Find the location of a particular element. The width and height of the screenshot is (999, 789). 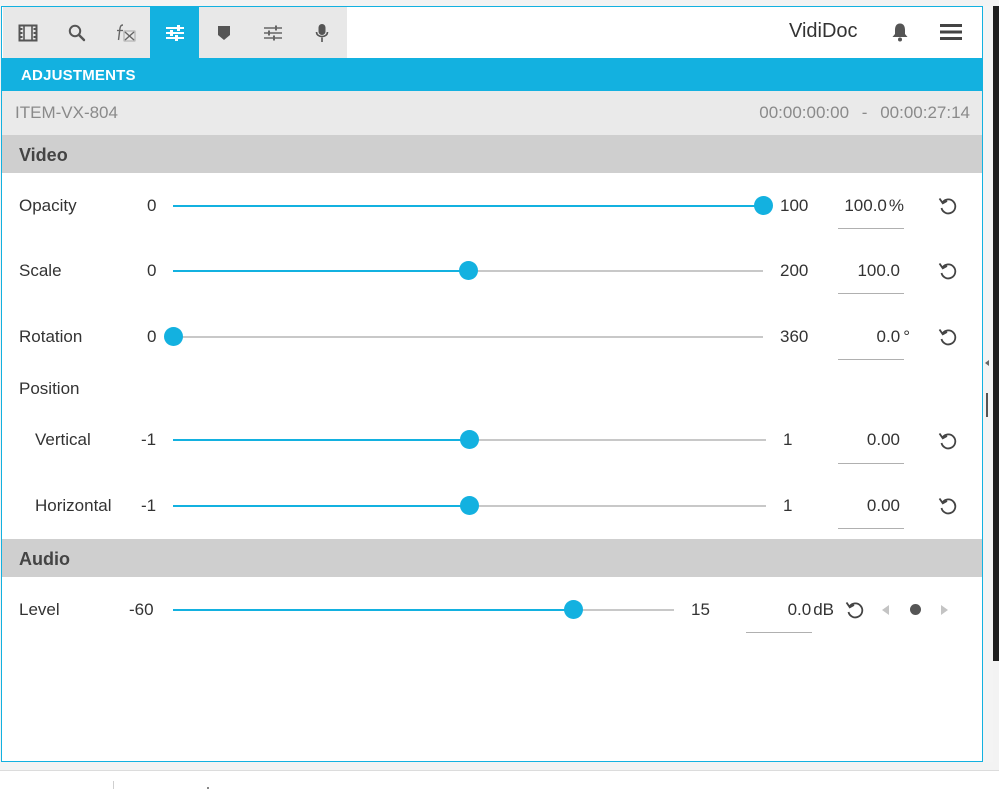

tool-tab-adjustments is located at coordinates (174, 32).